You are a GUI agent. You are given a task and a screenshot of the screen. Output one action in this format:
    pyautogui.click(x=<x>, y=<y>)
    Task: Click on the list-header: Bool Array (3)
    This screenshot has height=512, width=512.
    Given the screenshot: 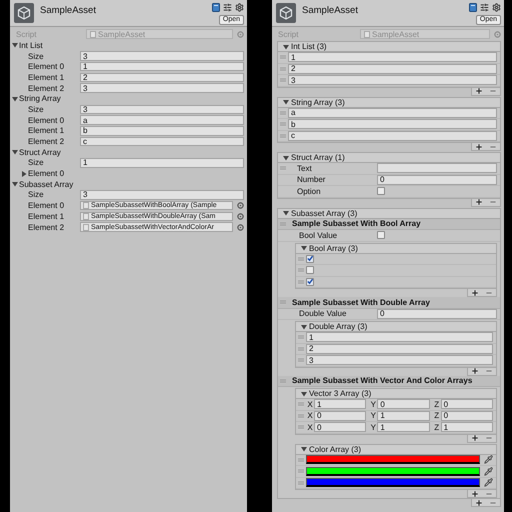 What is the action you would take?
    pyautogui.click(x=396, y=248)
    